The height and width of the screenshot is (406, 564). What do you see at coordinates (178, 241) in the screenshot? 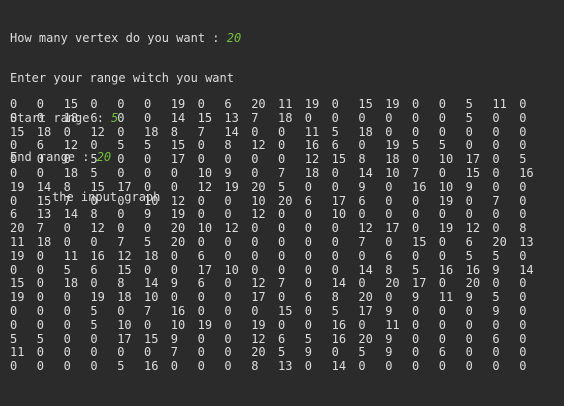
I see `matrix-cell: 20` at bounding box center [178, 241].